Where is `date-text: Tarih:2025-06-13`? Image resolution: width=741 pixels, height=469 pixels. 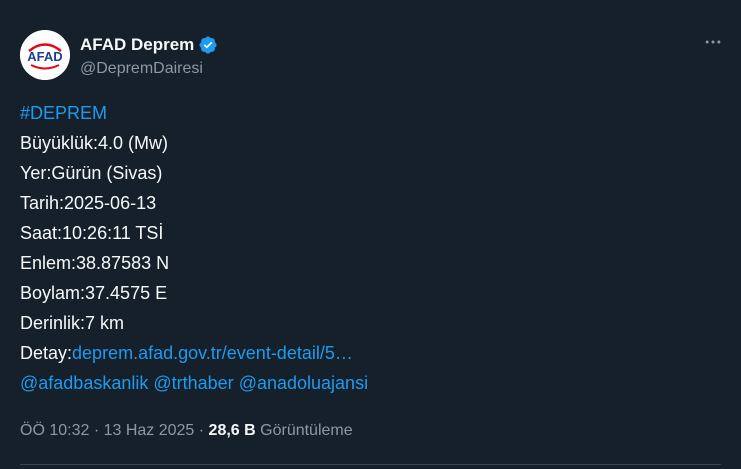
date-text: Tarih:2025-06-13 is located at coordinates (88, 203).